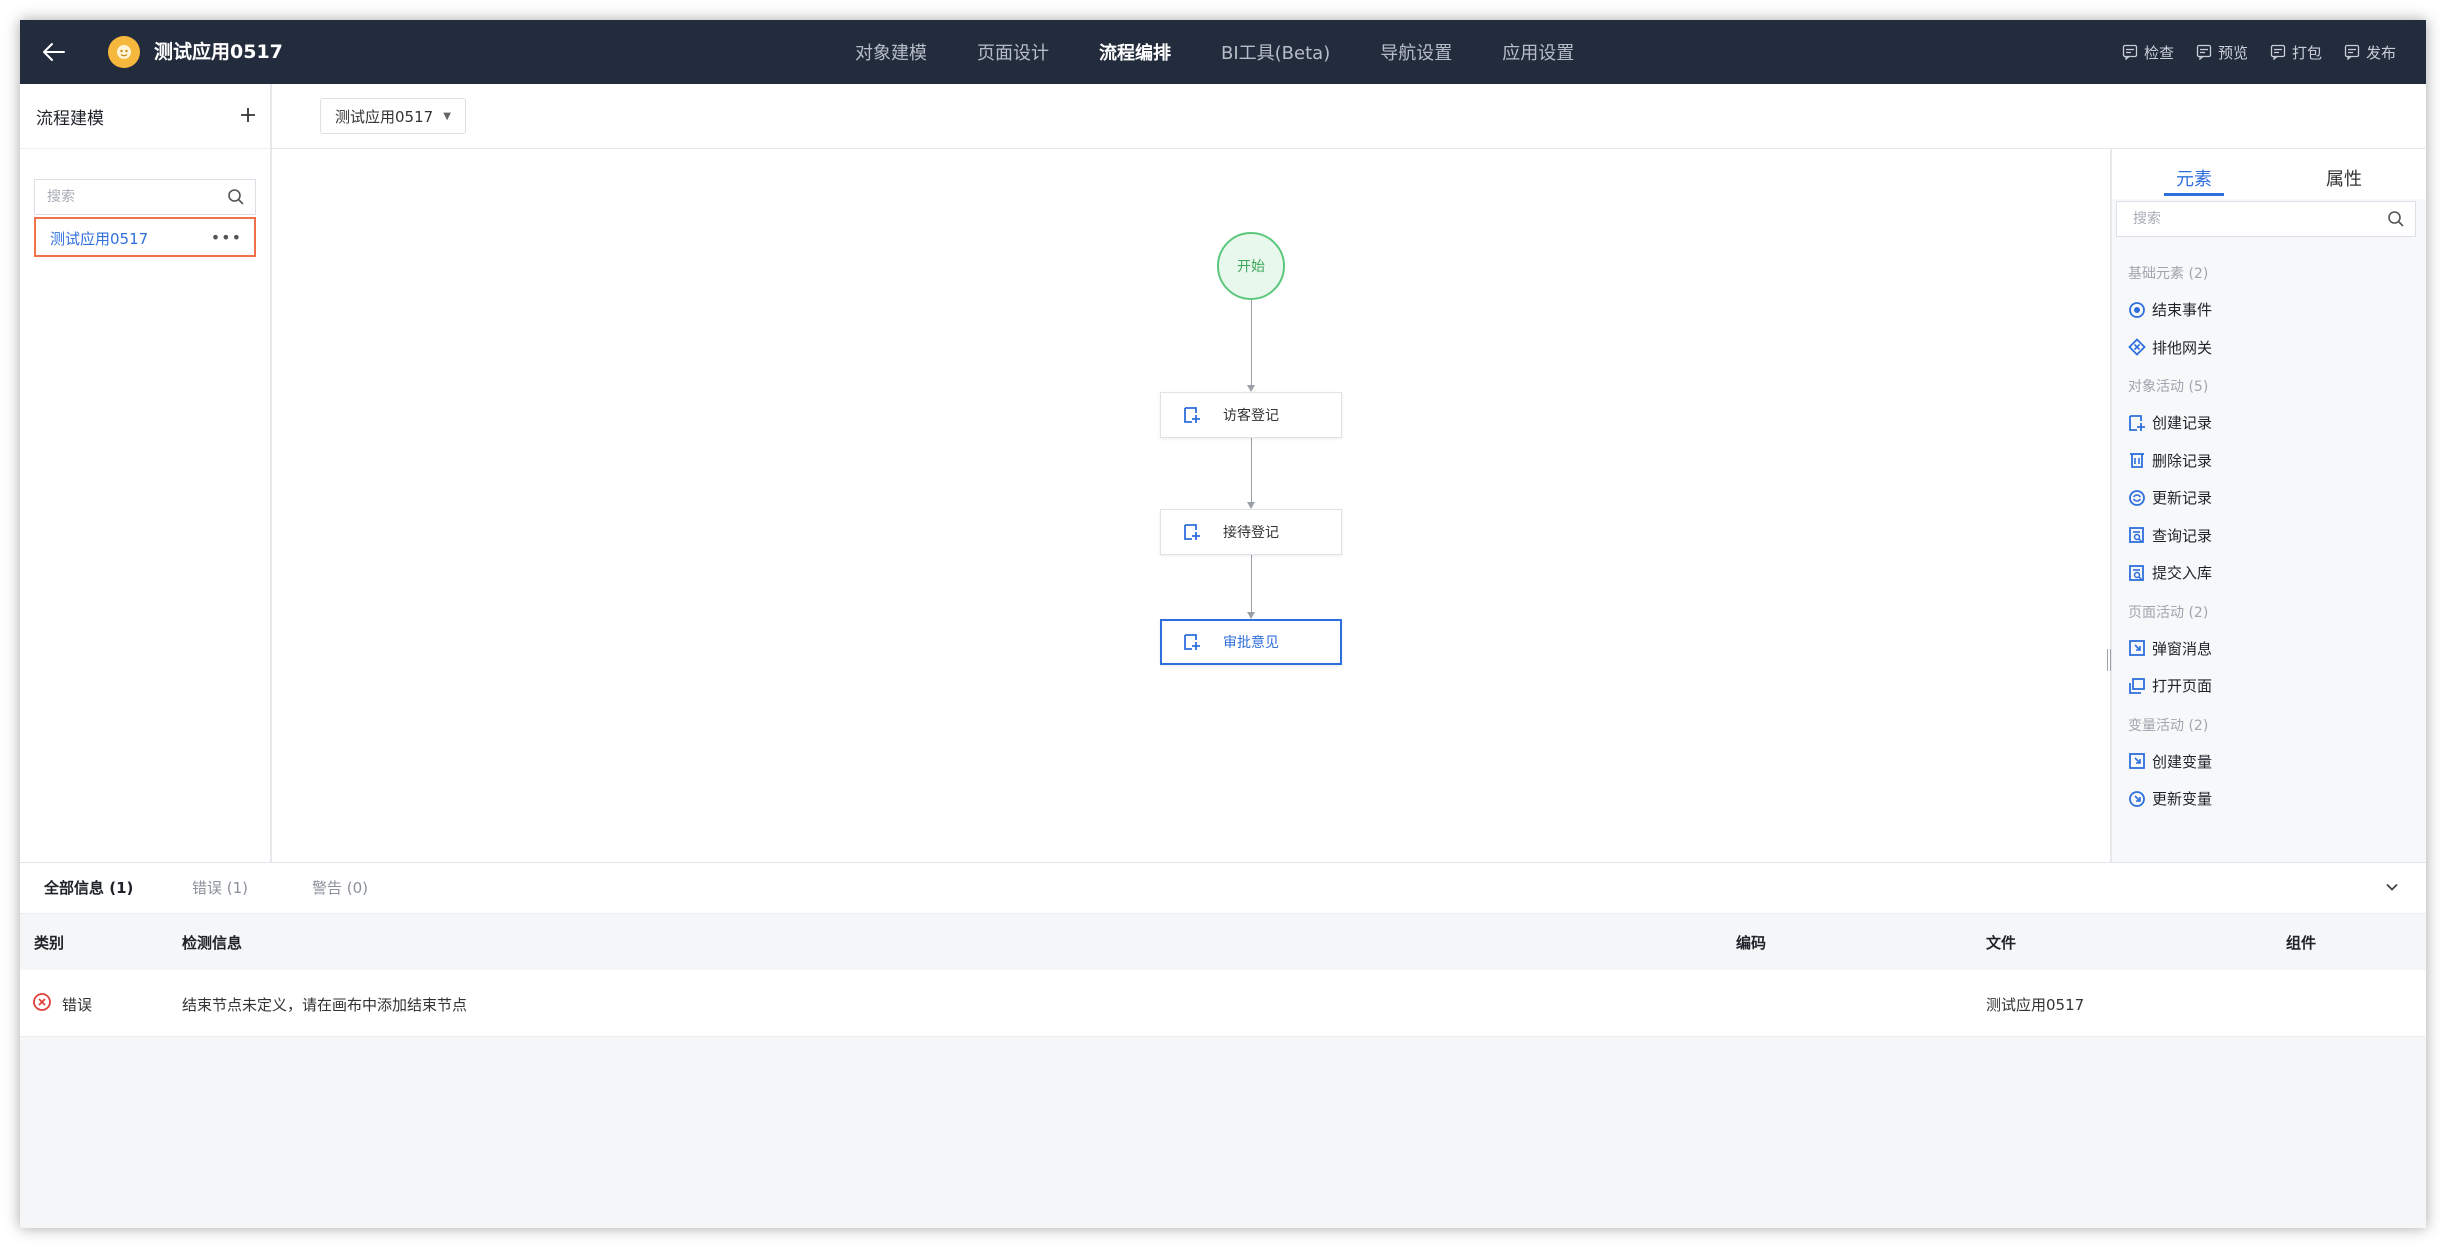 The height and width of the screenshot is (1248, 2450). I want to click on create-record-icon, so click(2137, 422).